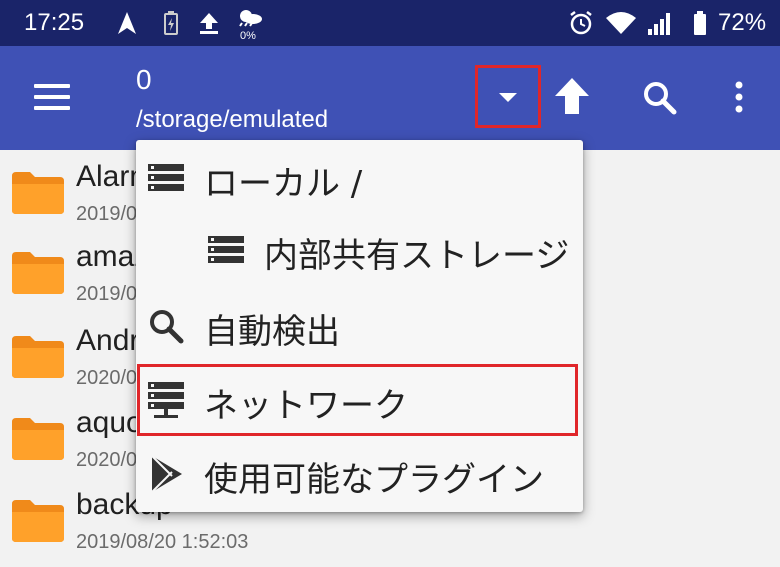 This screenshot has width=780, height=567. What do you see at coordinates (283, 184) in the screenshot?
I see `popup-item-label: ローカル /` at bounding box center [283, 184].